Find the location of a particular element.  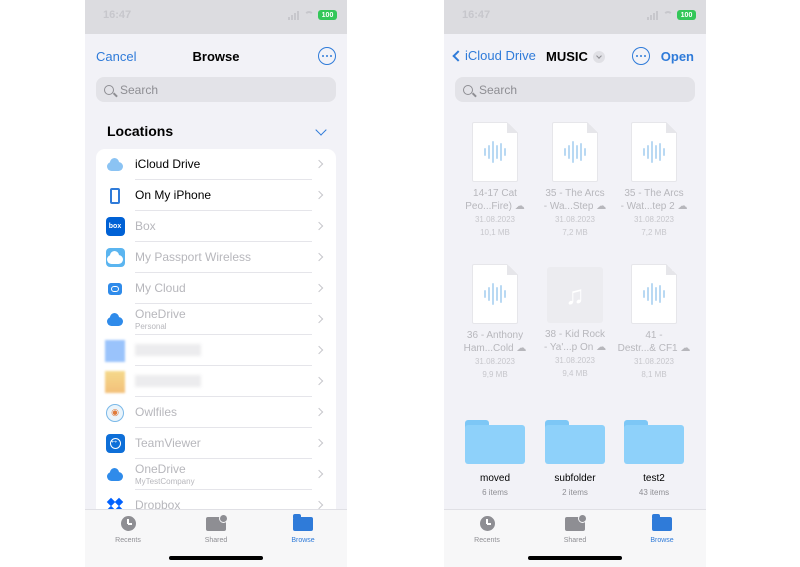

folder-item: test2 43 items is located at coordinates (654, 458).